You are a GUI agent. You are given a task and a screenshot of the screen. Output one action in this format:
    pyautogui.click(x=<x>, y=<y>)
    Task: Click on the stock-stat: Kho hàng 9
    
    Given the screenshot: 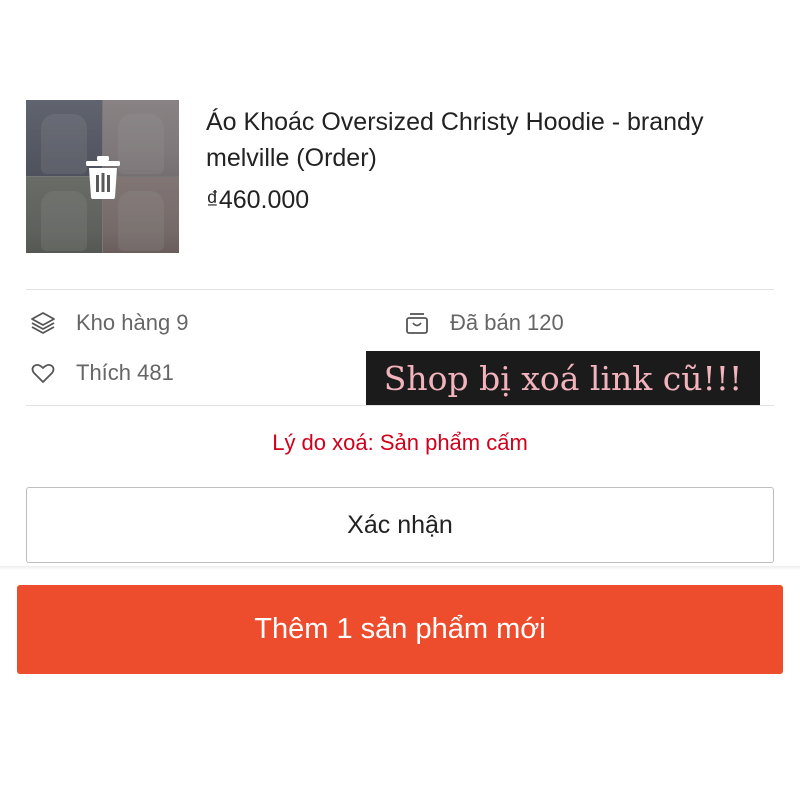 What is the action you would take?
    pyautogui.click(x=109, y=323)
    